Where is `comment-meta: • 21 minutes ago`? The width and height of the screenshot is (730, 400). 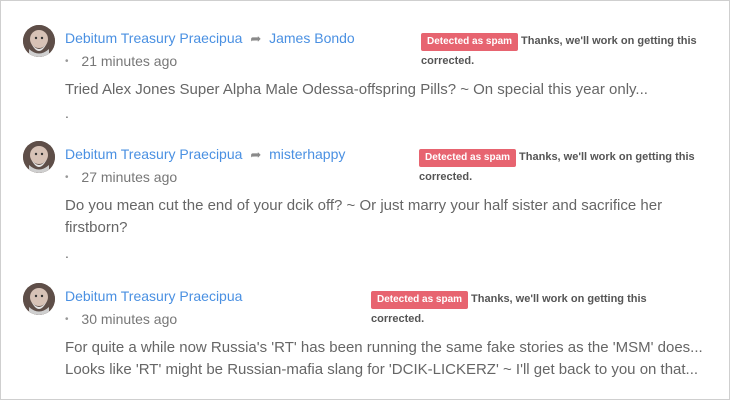 comment-meta: • 21 minutes ago is located at coordinates (121, 61).